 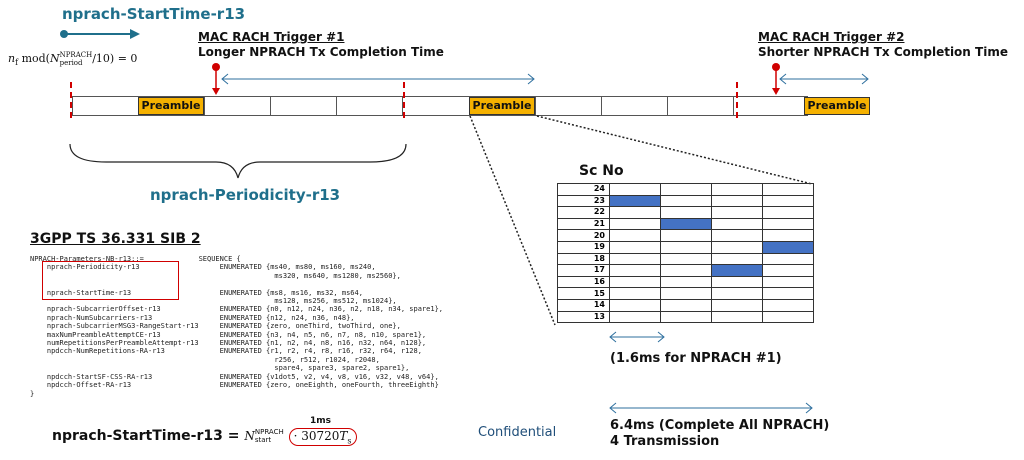 I want to click on grid-row: 22, so click(x=685, y=212).